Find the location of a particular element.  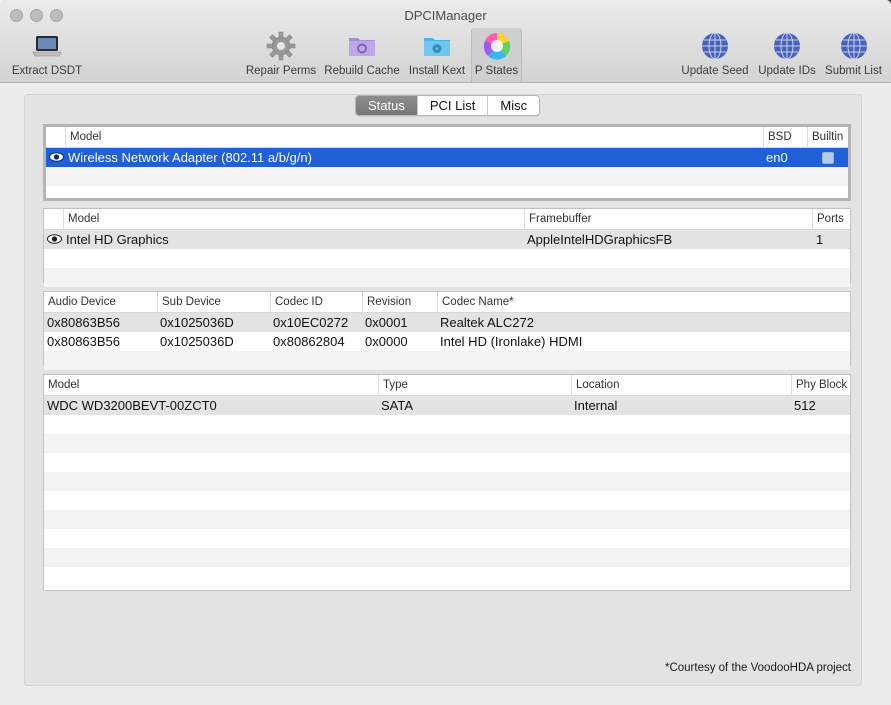

rebuild-cache-button: Rebuild Cache is located at coordinates (362, 55).